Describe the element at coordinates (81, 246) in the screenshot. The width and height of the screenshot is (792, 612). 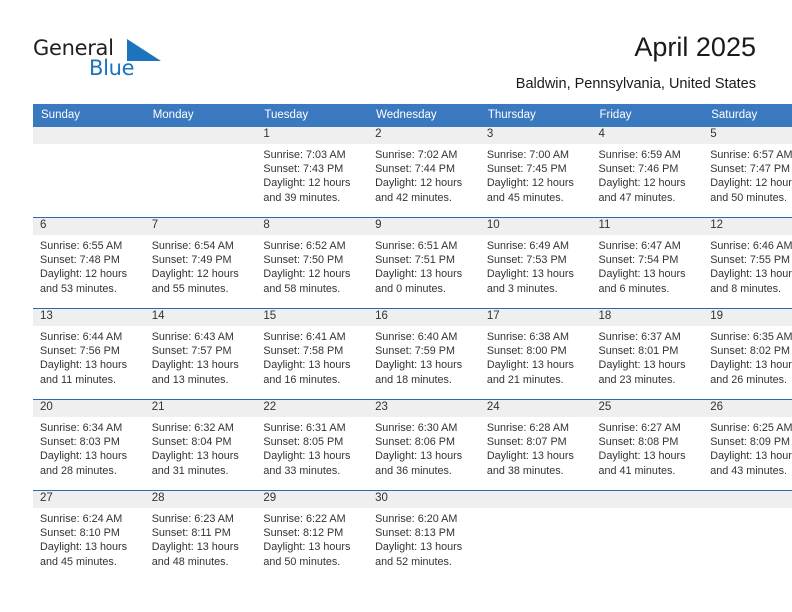
I see `sunrise-text: Sunrise: 6:55 AM` at that location.